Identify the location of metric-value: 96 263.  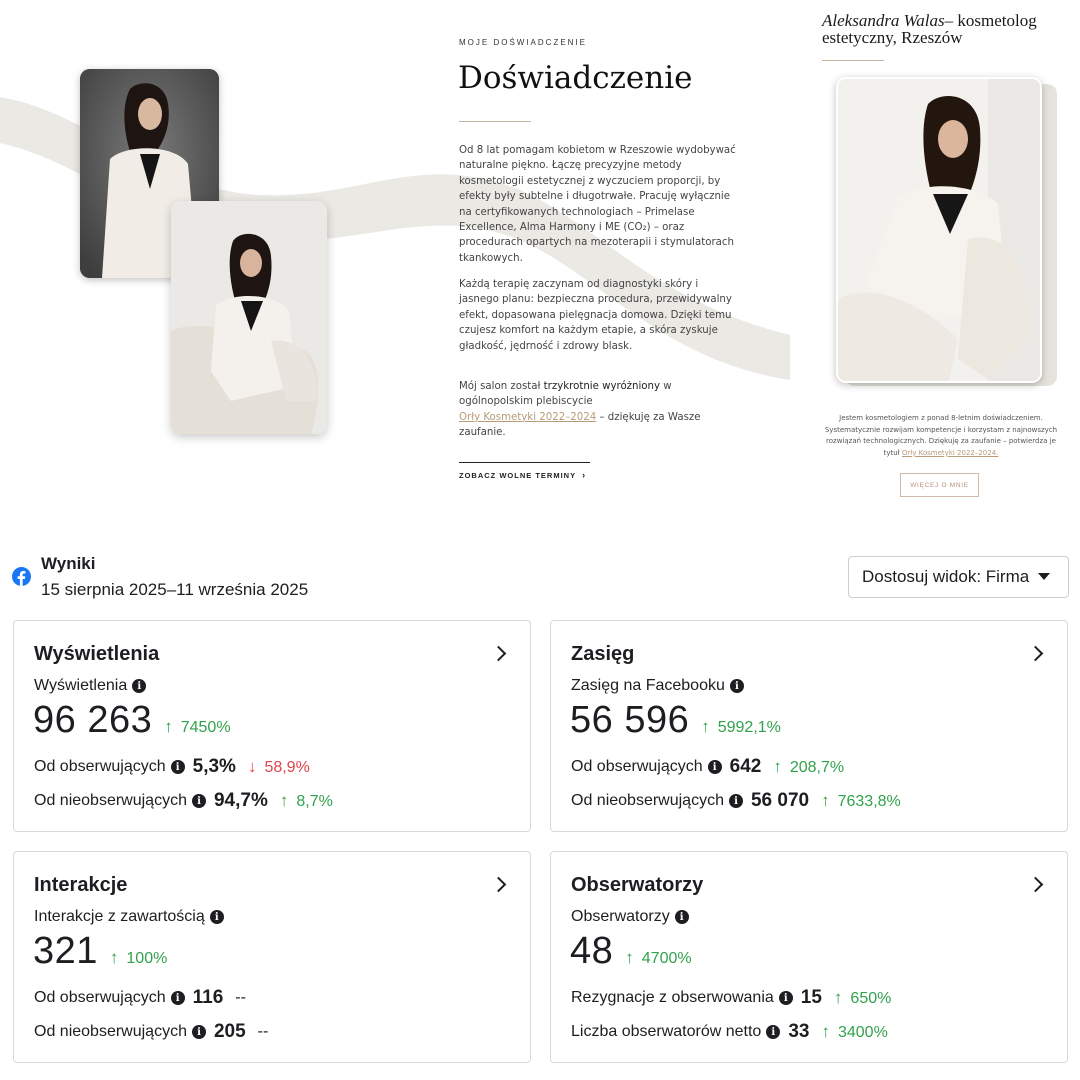
(93, 720).